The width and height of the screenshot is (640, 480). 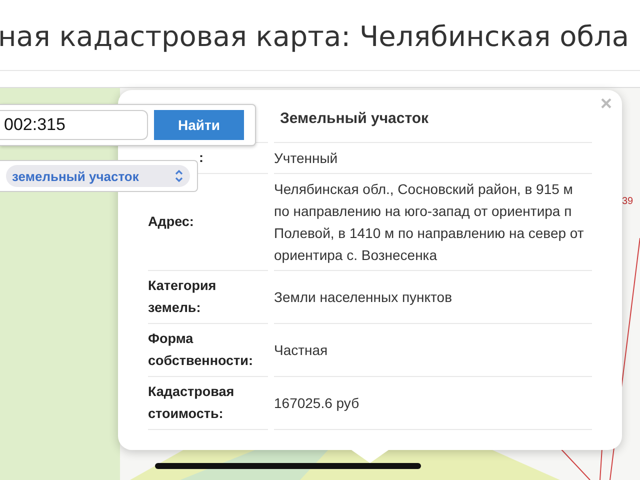 What do you see at coordinates (433, 297) in the screenshot?
I see `field-value: Земли населенных пунктов` at bounding box center [433, 297].